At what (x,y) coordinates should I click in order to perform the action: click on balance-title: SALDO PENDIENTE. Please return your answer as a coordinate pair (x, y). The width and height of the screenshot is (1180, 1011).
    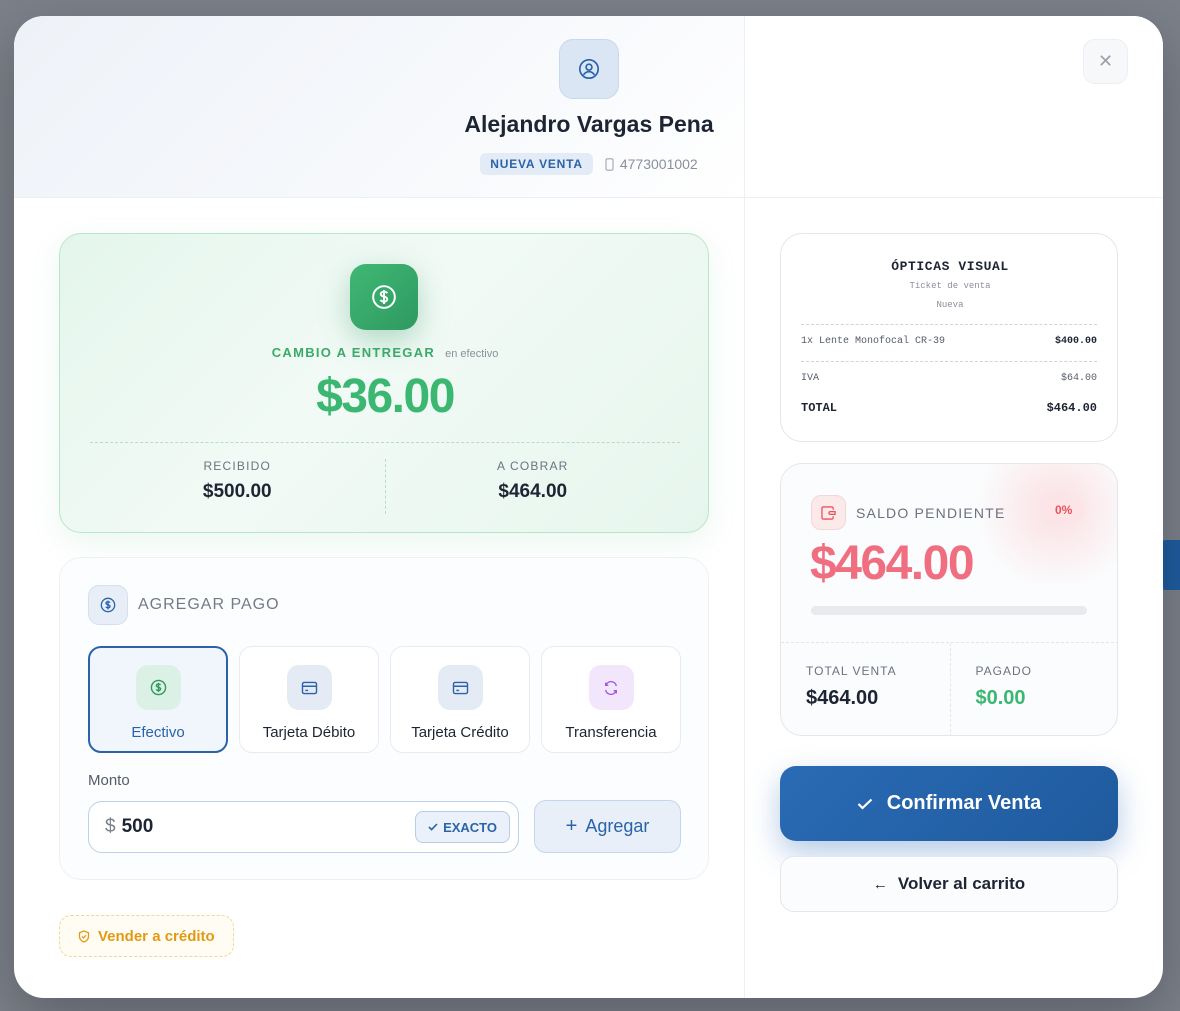
    Looking at the image, I should click on (931, 512).